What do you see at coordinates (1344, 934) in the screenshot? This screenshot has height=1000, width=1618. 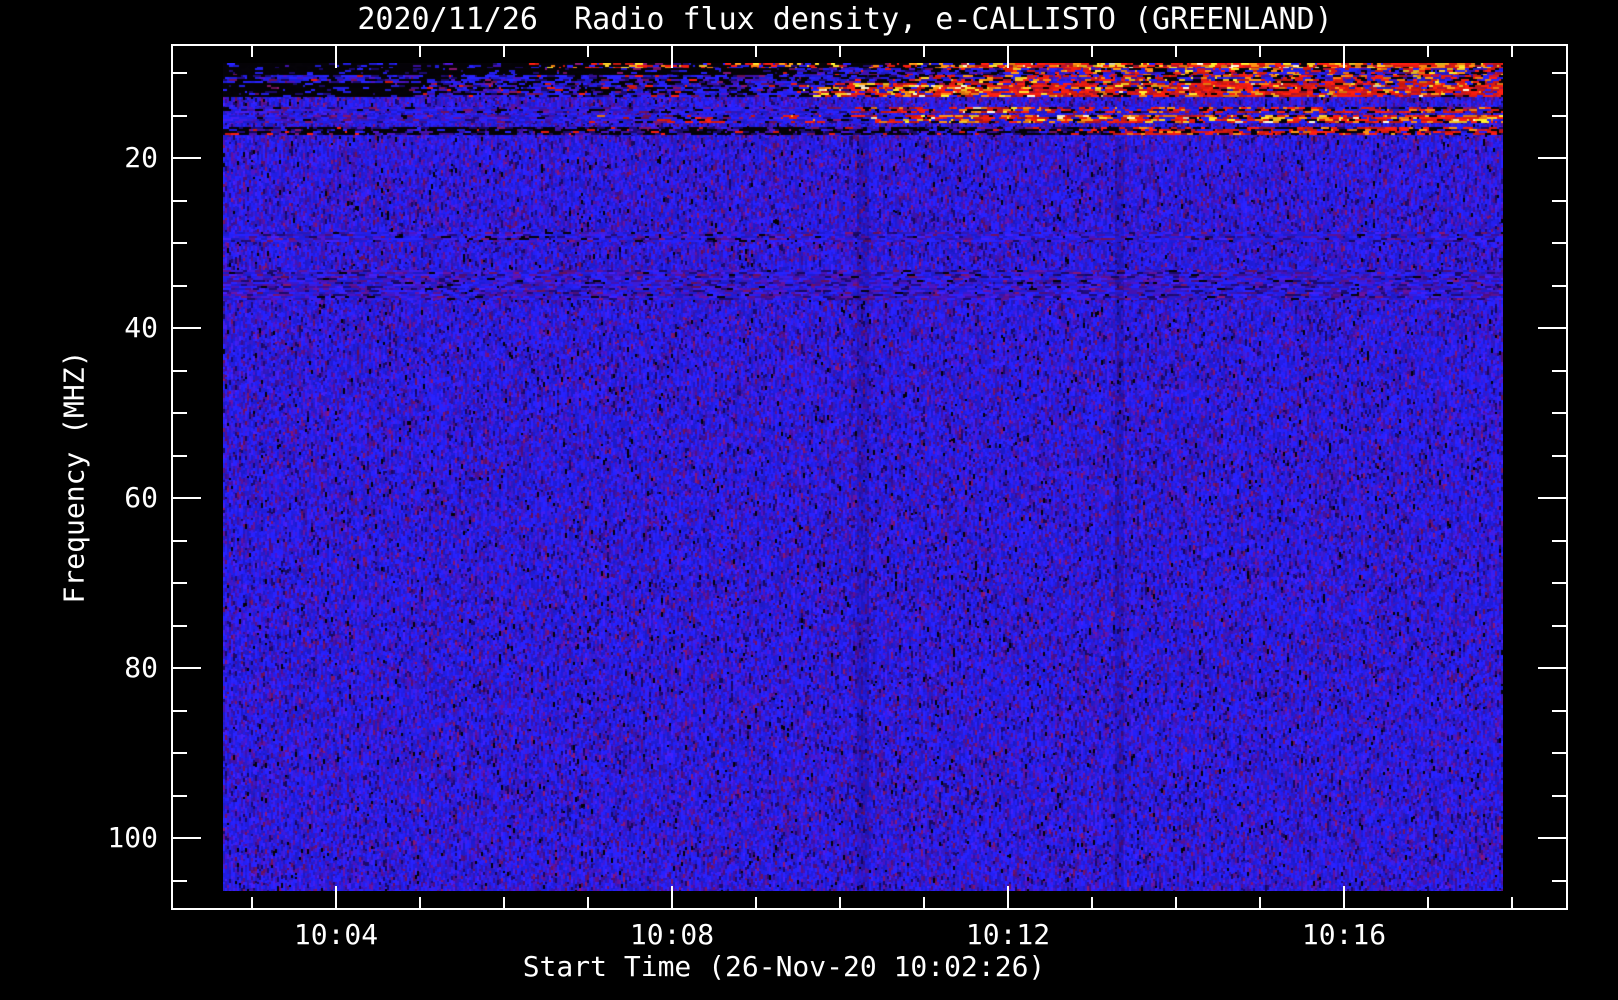 I see `x-tick-label: 10:16` at bounding box center [1344, 934].